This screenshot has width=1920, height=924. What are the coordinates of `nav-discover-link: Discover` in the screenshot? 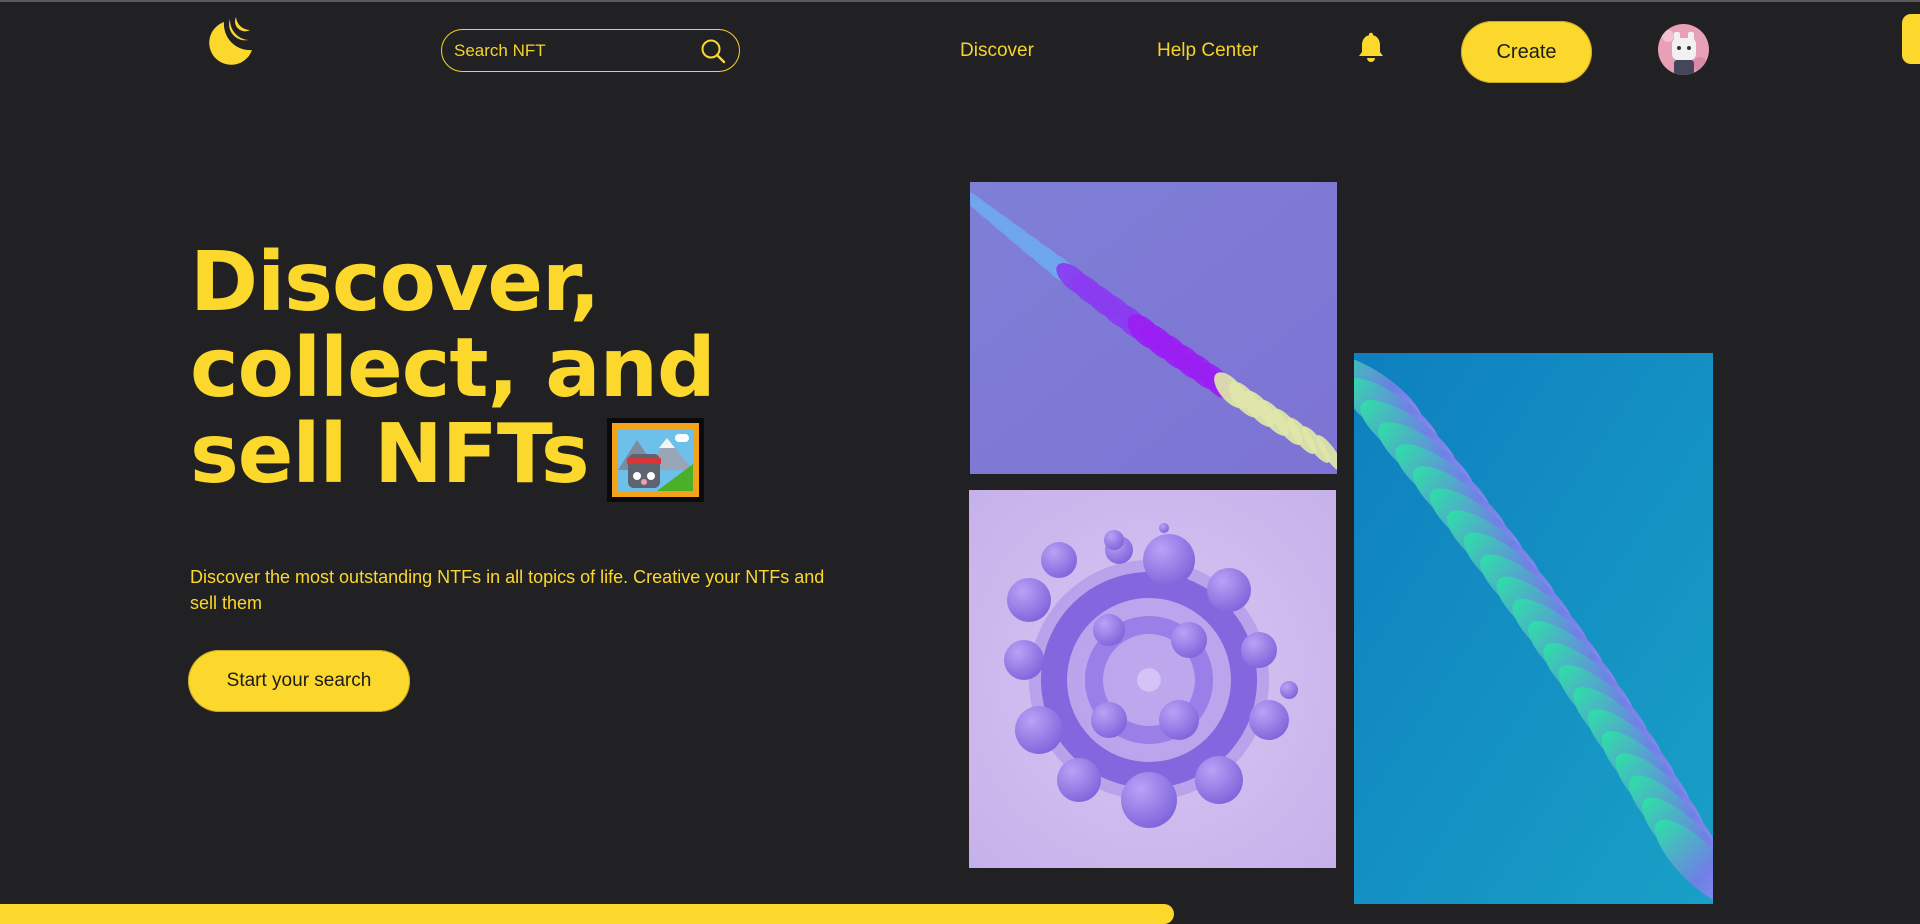 It's located at (997, 51).